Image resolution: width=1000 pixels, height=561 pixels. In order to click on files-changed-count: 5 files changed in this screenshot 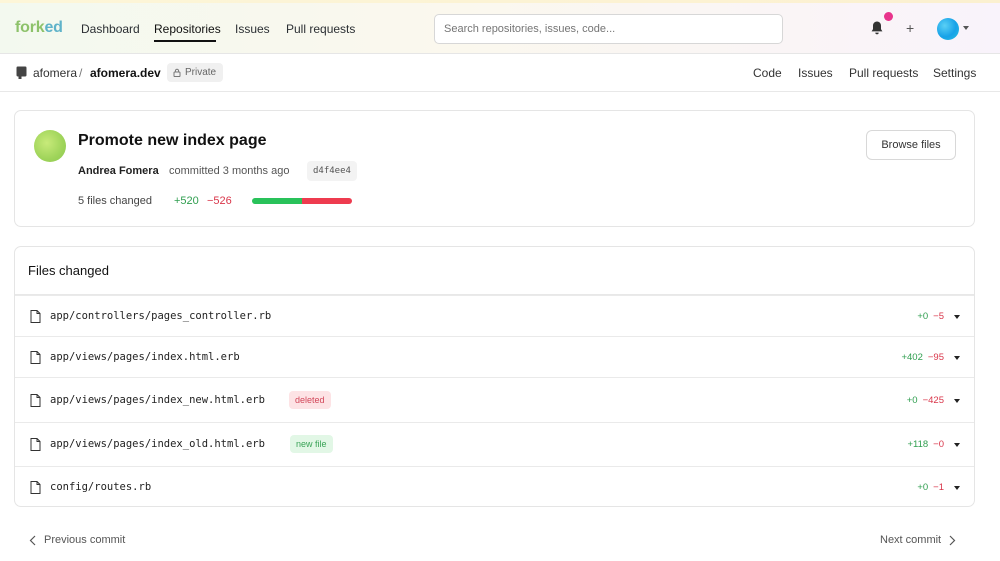, I will do `click(115, 201)`.